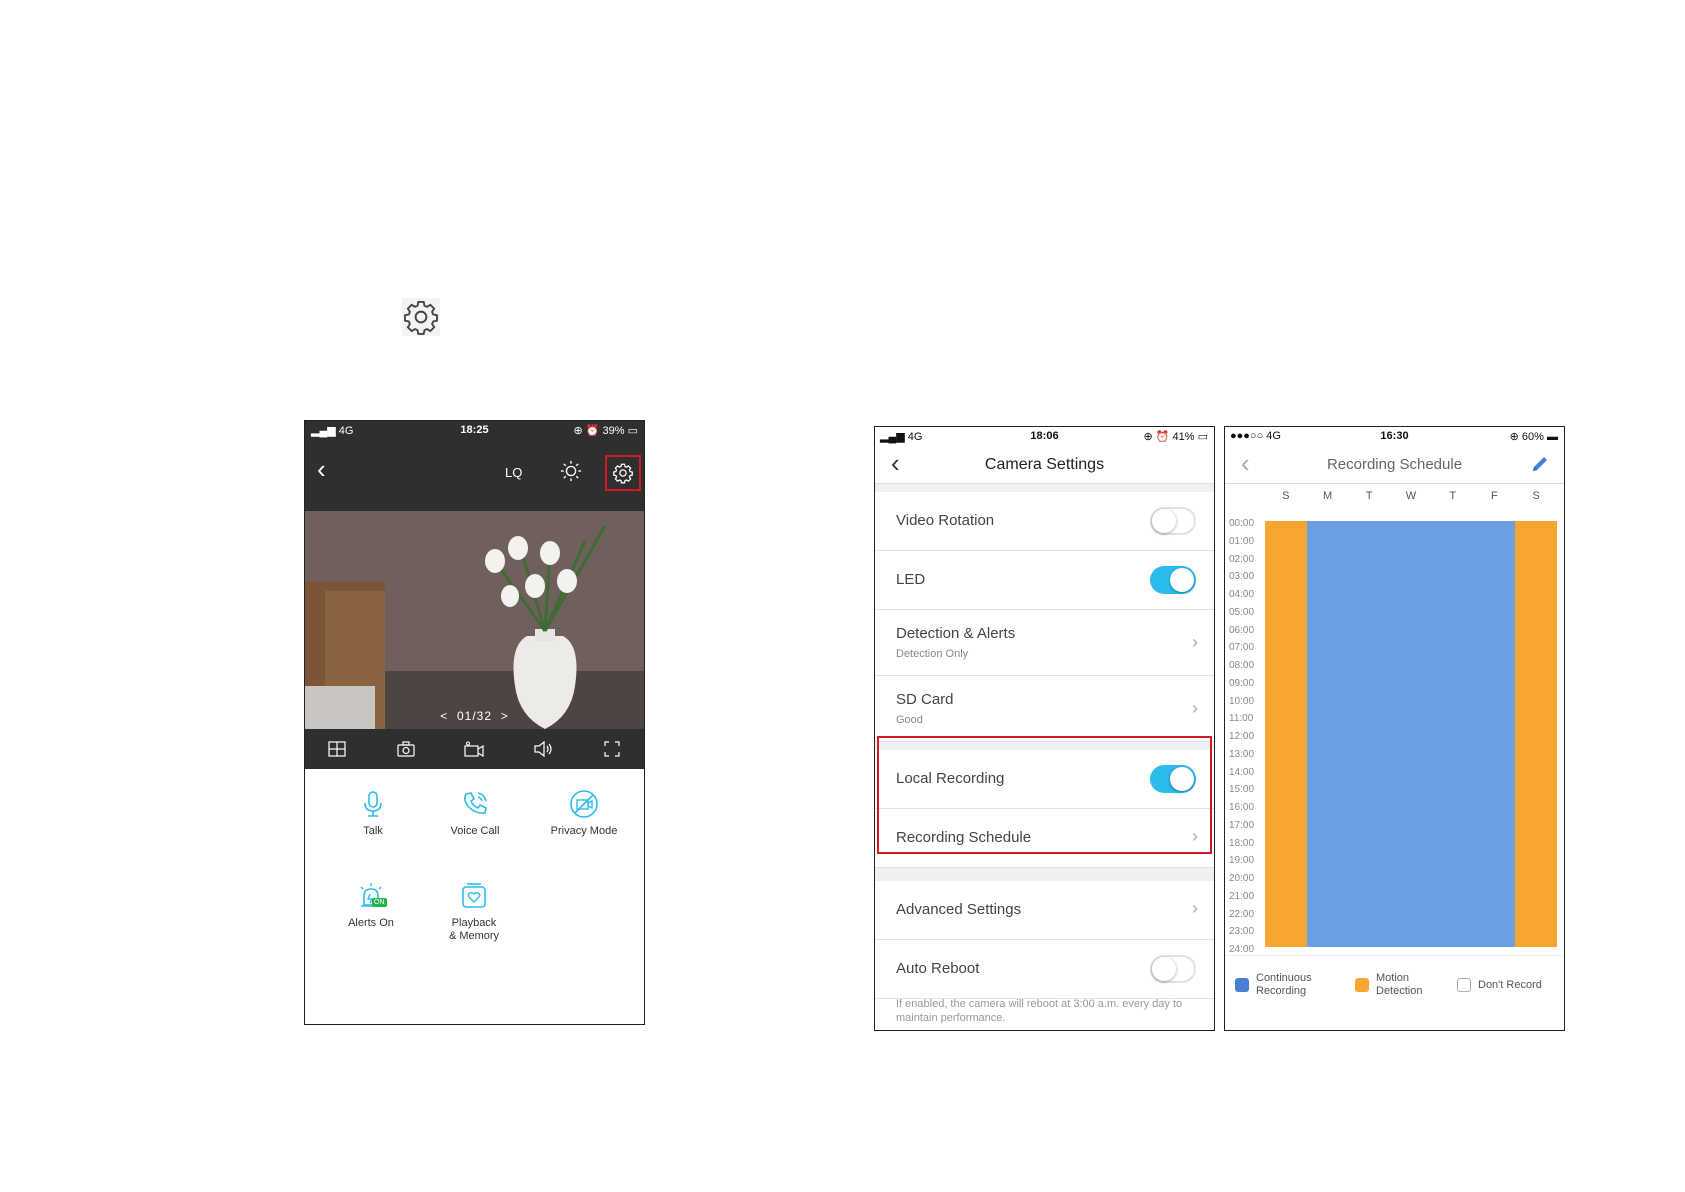 This screenshot has width=1685, height=1192. I want to click on weekday-label: F, so click(1494, 496).